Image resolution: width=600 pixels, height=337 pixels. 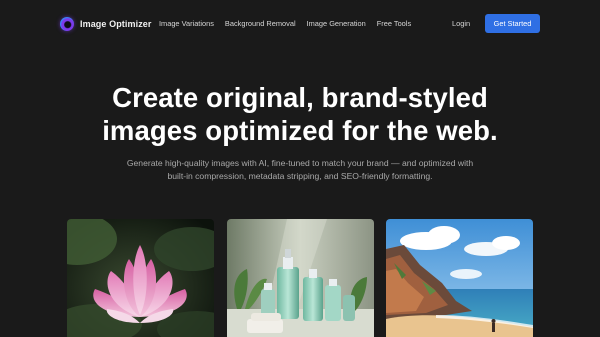 I want to click on gallery-card-beach, so click(x=459, y=278).